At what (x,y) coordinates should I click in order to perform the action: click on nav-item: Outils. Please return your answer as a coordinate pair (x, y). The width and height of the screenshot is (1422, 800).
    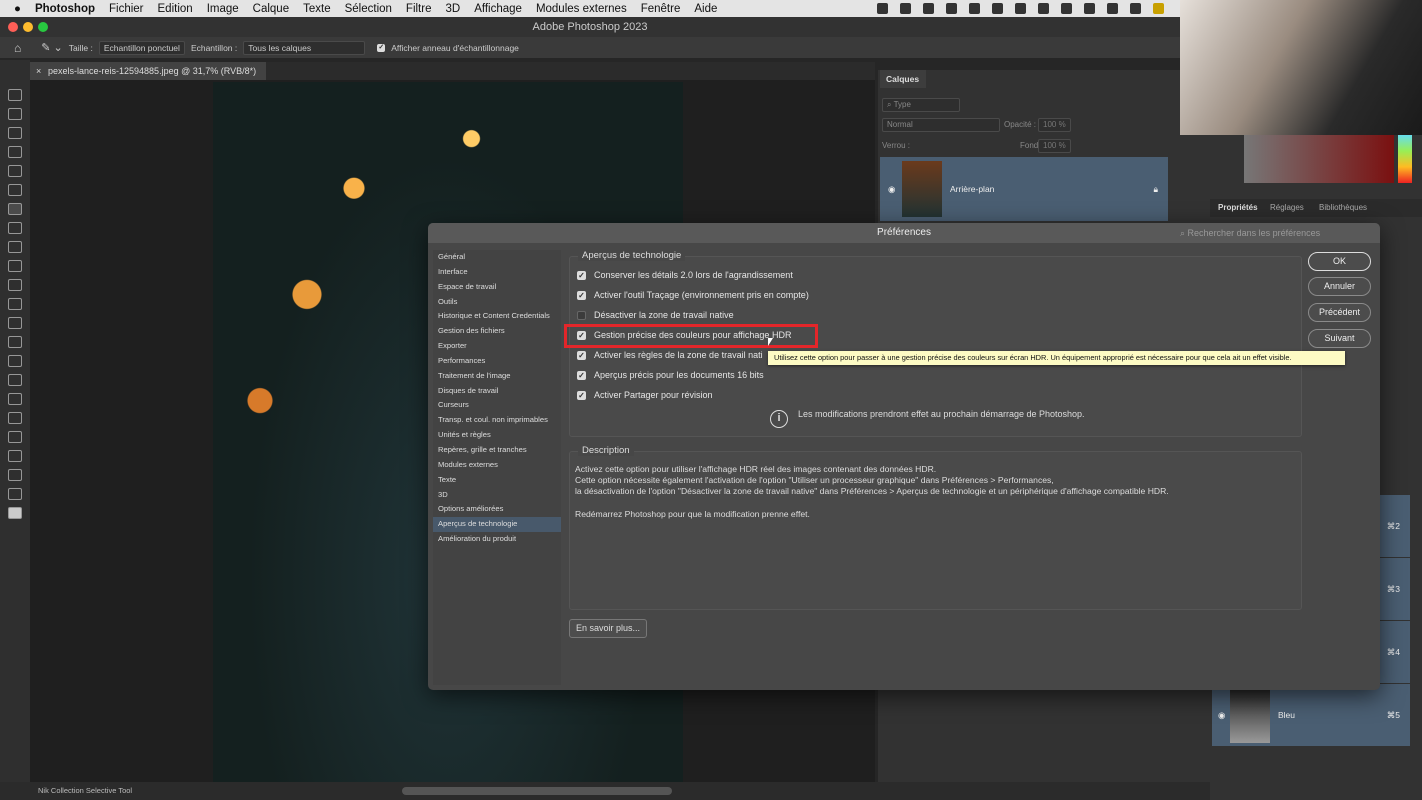
    Looking at the image, I should click on (497, 302).